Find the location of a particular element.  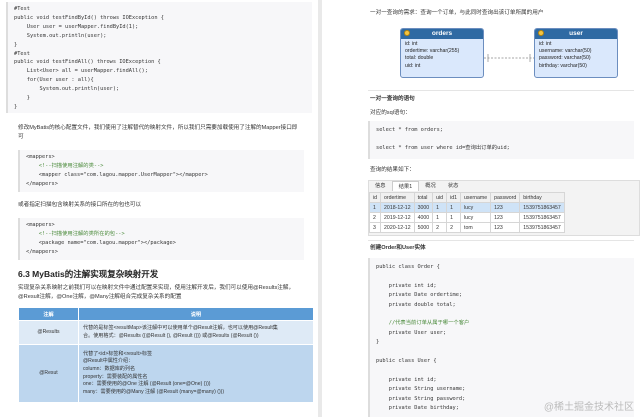

grid-cell: 5000 is located at coordinates (423, 227).